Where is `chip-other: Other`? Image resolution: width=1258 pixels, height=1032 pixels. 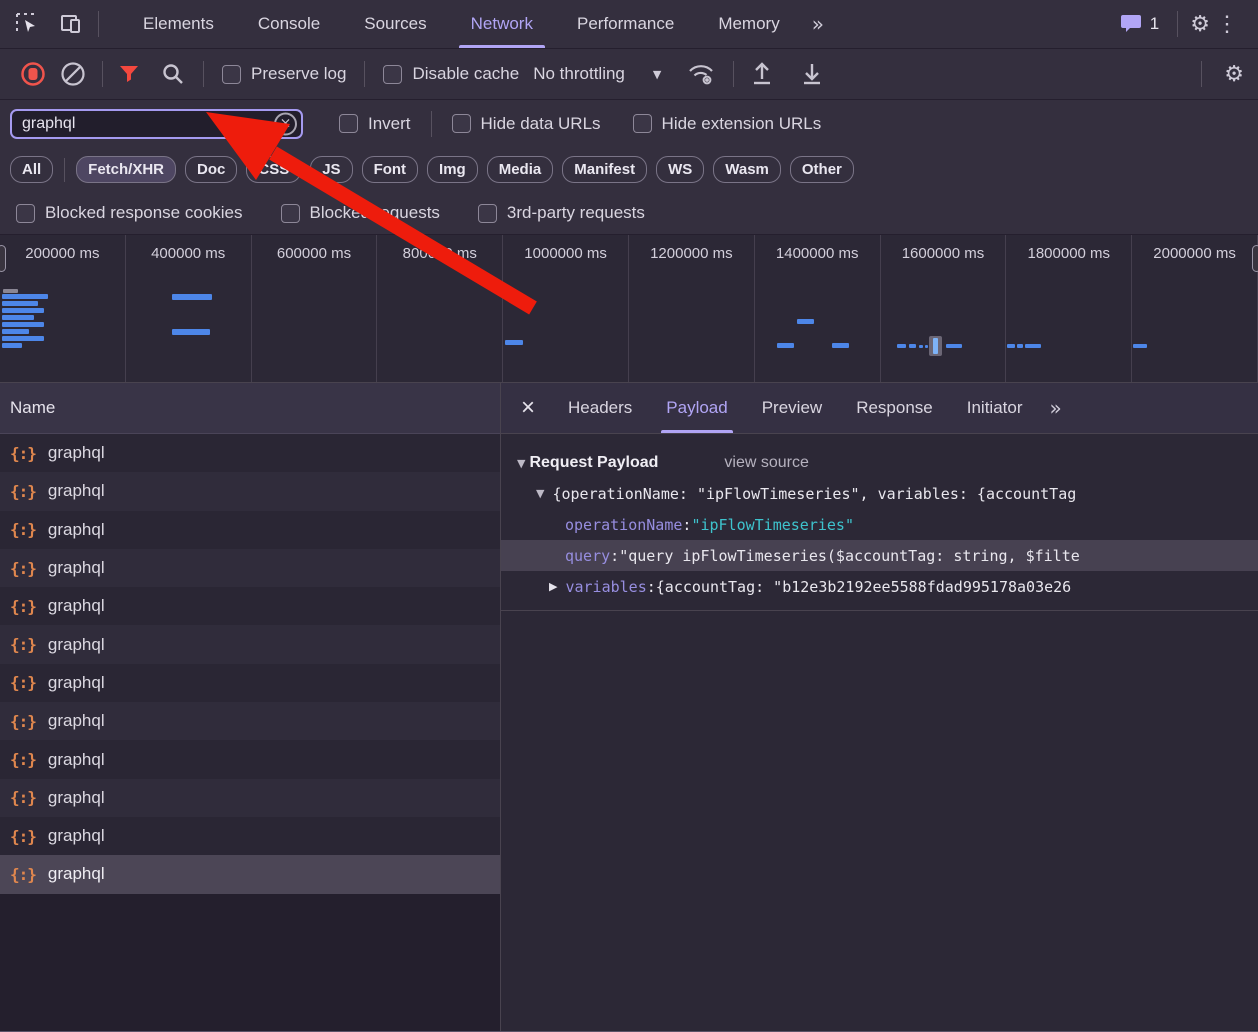 chip-other: Other is located at coordinates (821, 169).